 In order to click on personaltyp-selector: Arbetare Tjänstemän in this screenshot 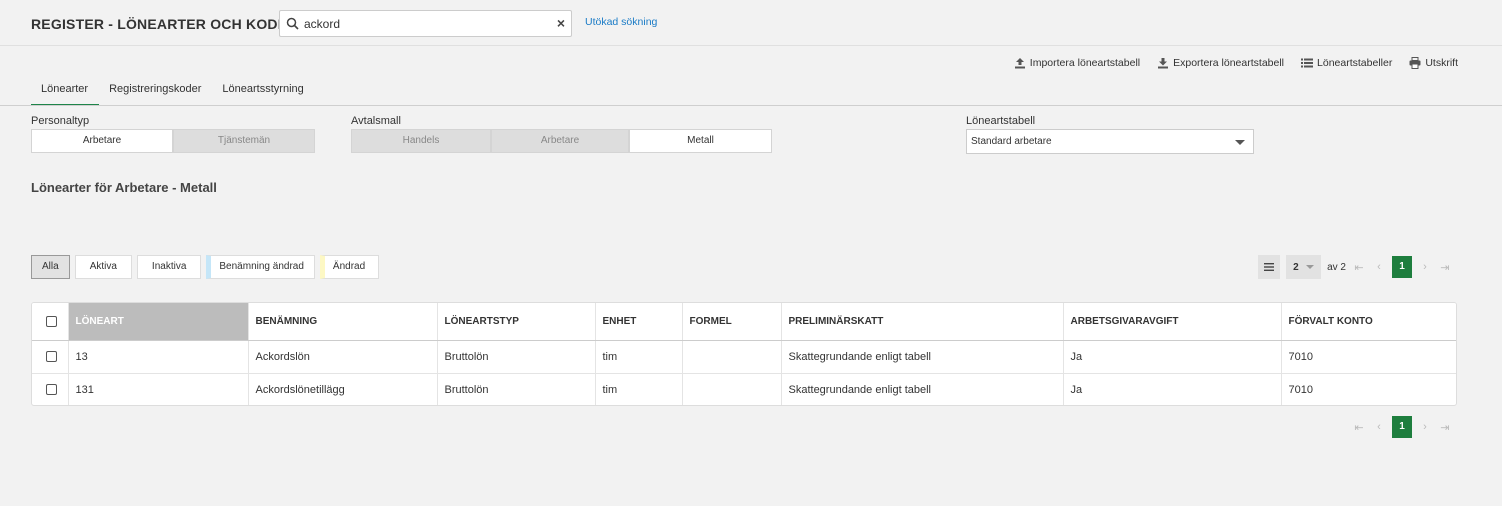, I will do `click(173, 141)`.